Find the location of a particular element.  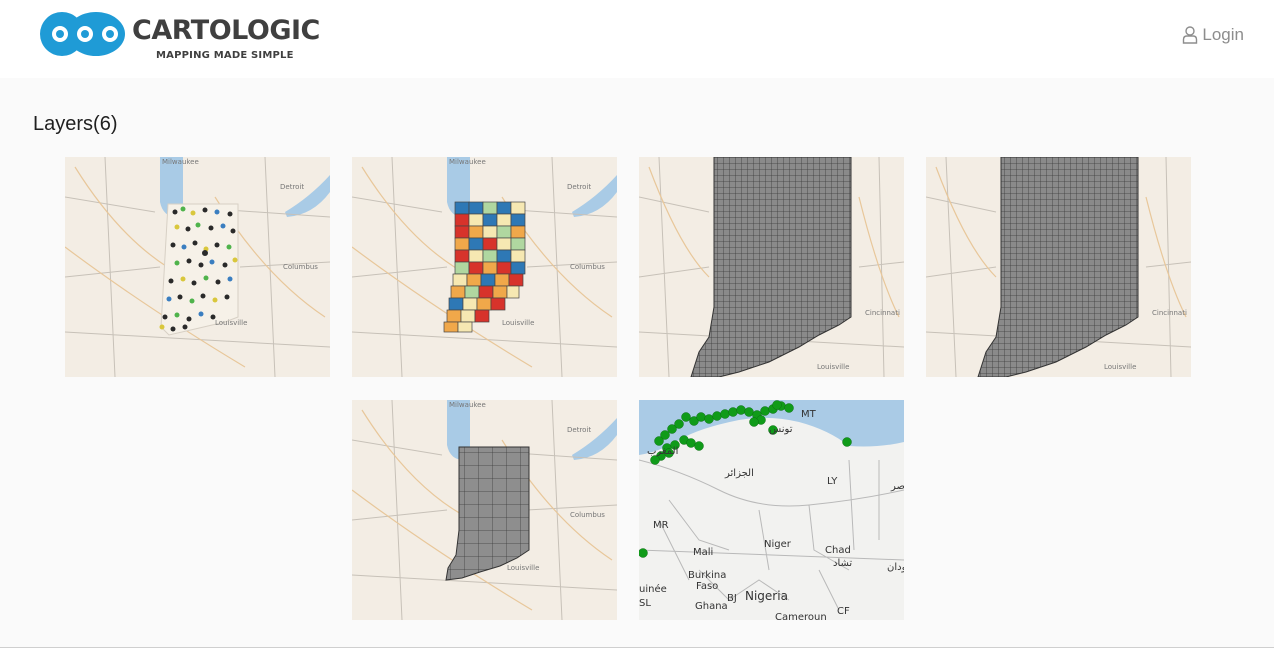

map-label-sl: SL is located at coordinates (645, 603).